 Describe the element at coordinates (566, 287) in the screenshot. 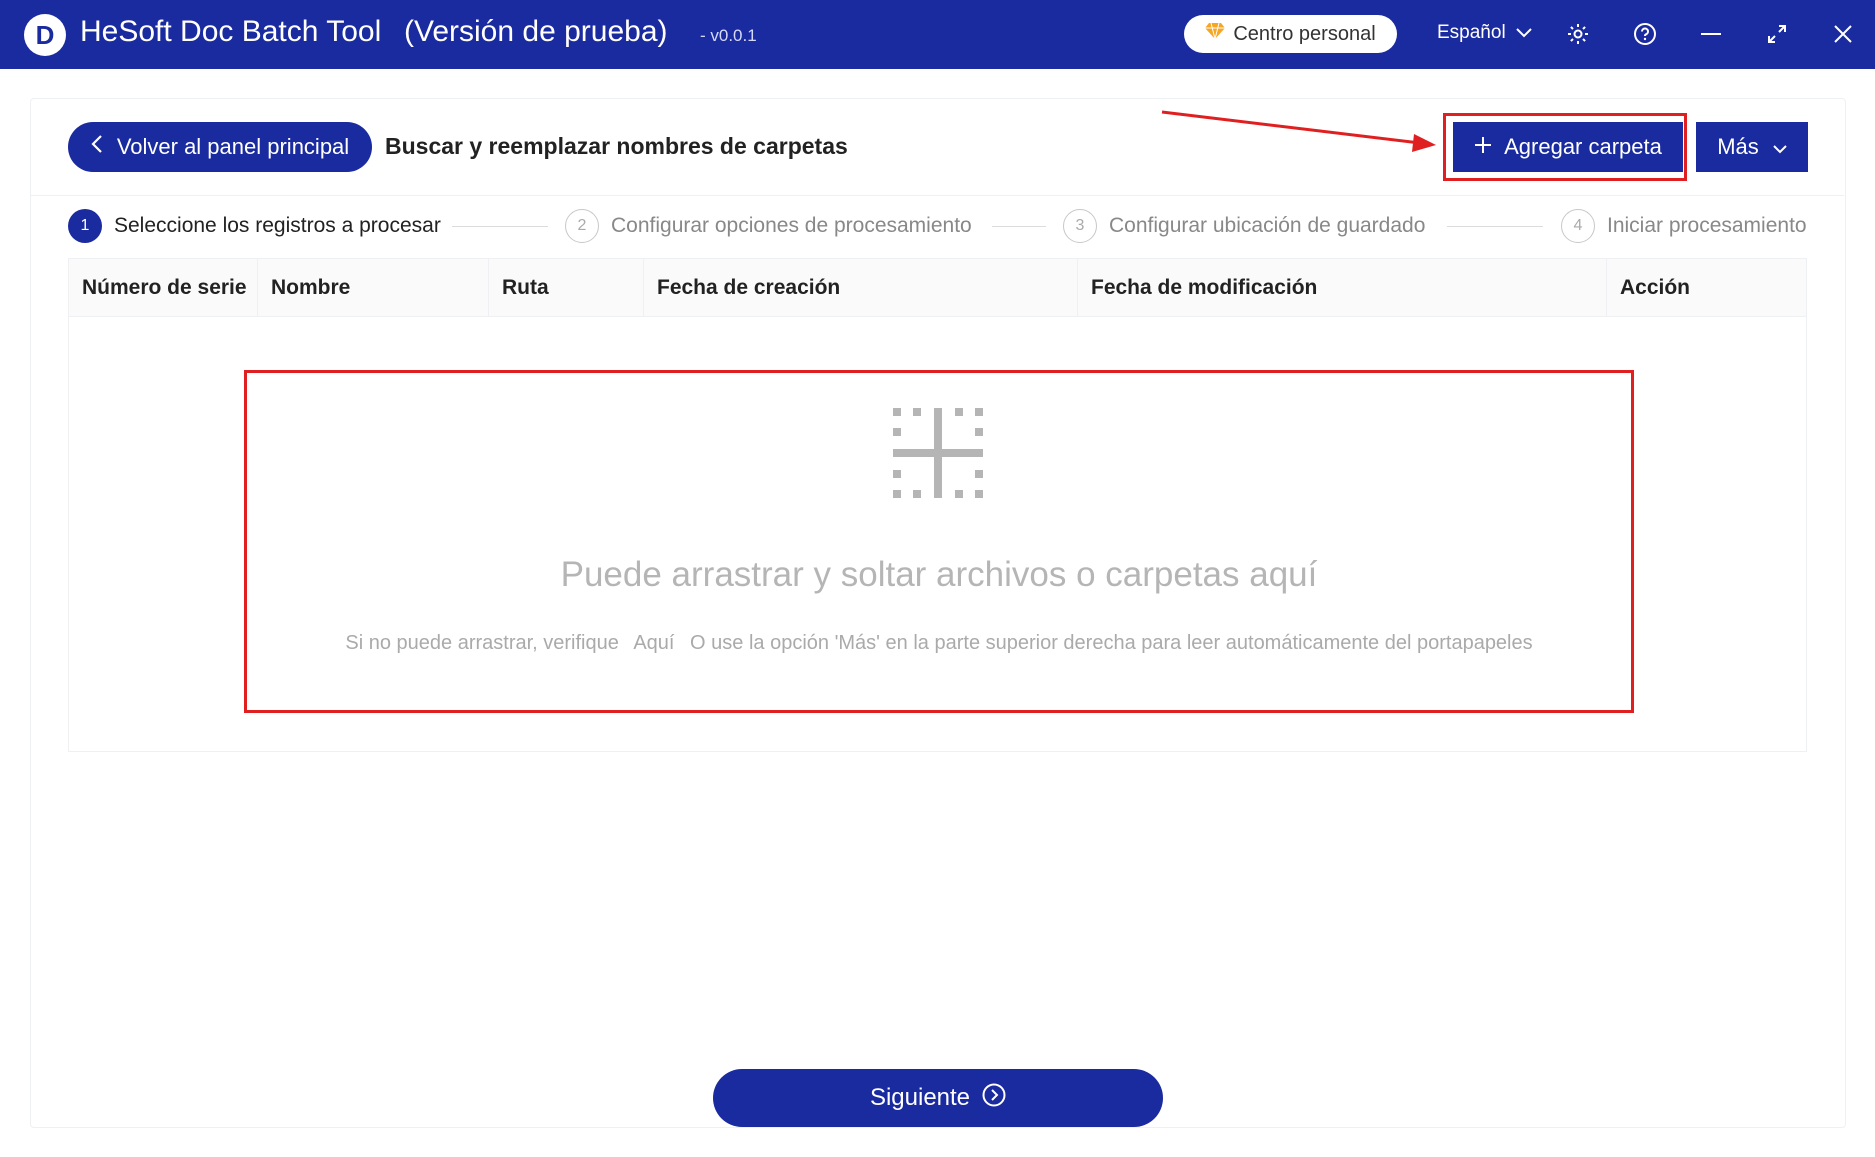

I see `column-header-path: Ruta` at that location.